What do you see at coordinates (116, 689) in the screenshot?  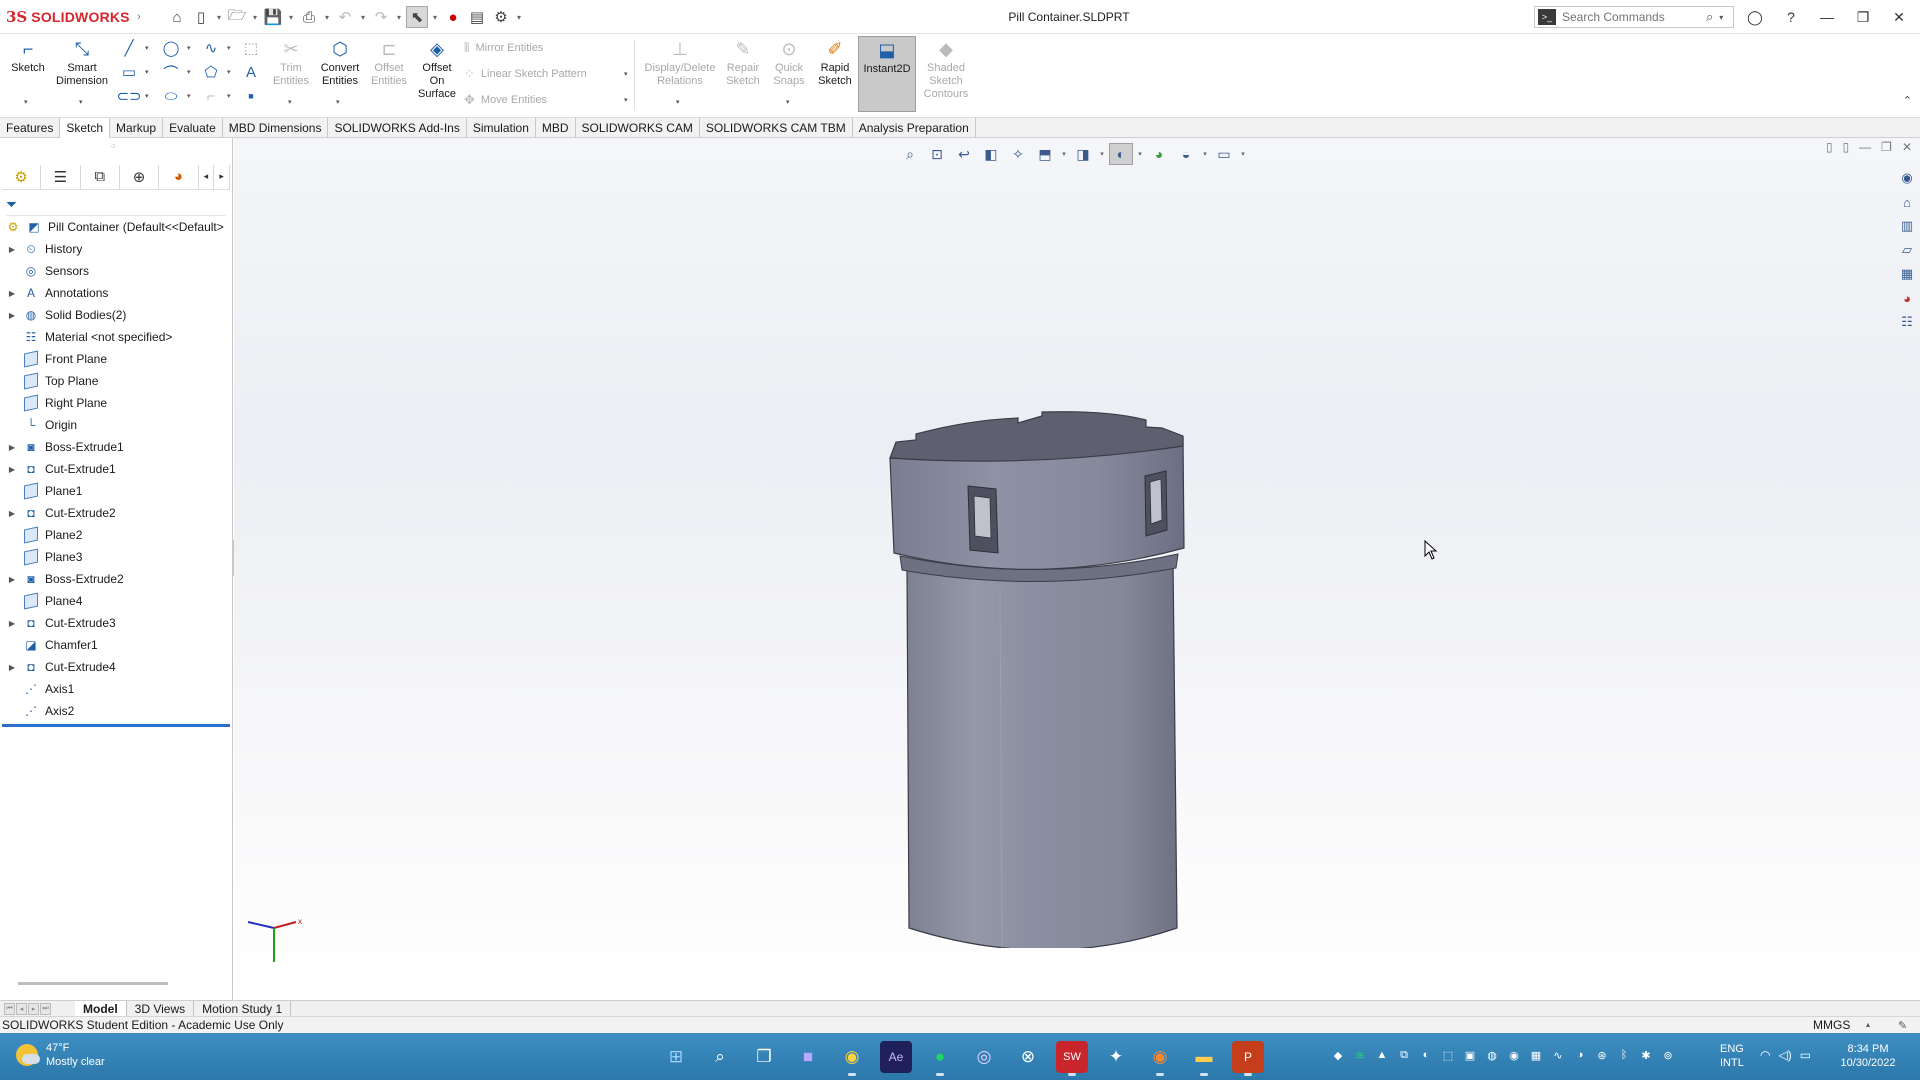 I see `tree-item-axis1: ⋰ Axis1` at bounding box center [116, 689].